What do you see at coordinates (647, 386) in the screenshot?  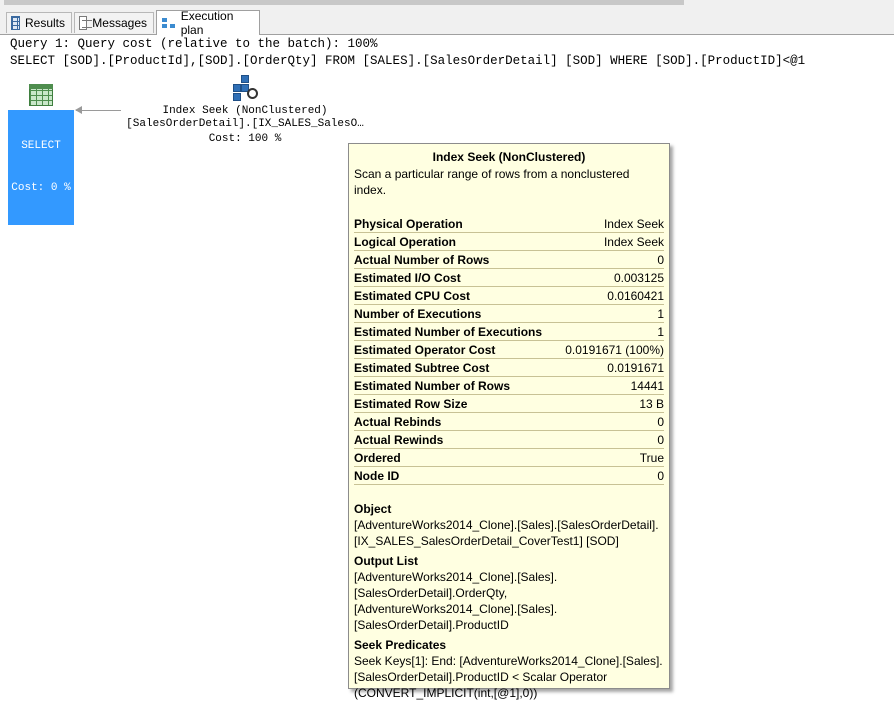 I see `property-value: 14441` at bounding box center [647, 386].